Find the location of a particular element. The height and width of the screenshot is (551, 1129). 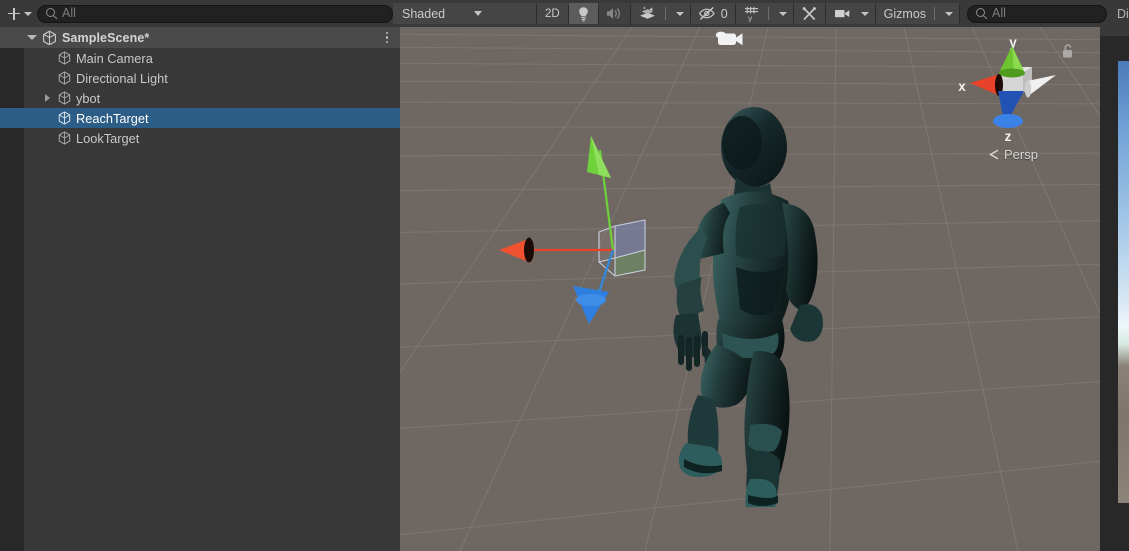

scene-search-placeholder: All is located at coordinates (999, 13).